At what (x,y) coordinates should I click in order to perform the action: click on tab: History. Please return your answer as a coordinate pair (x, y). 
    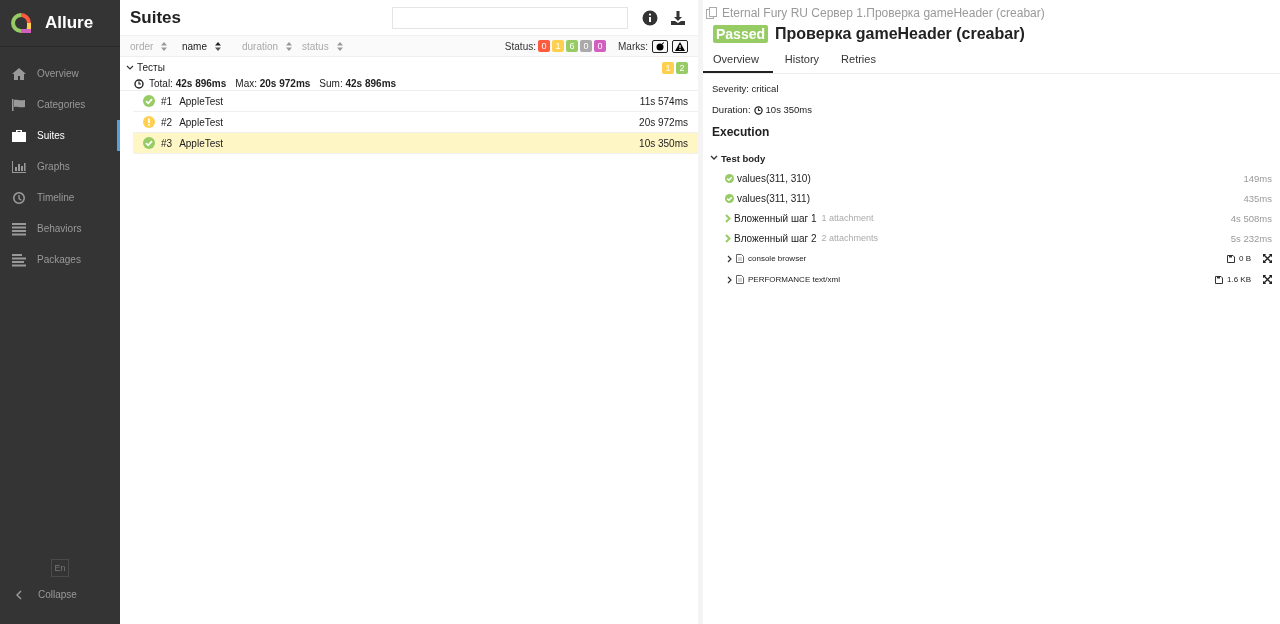
    Looking at the image, I should click on (802, 61).